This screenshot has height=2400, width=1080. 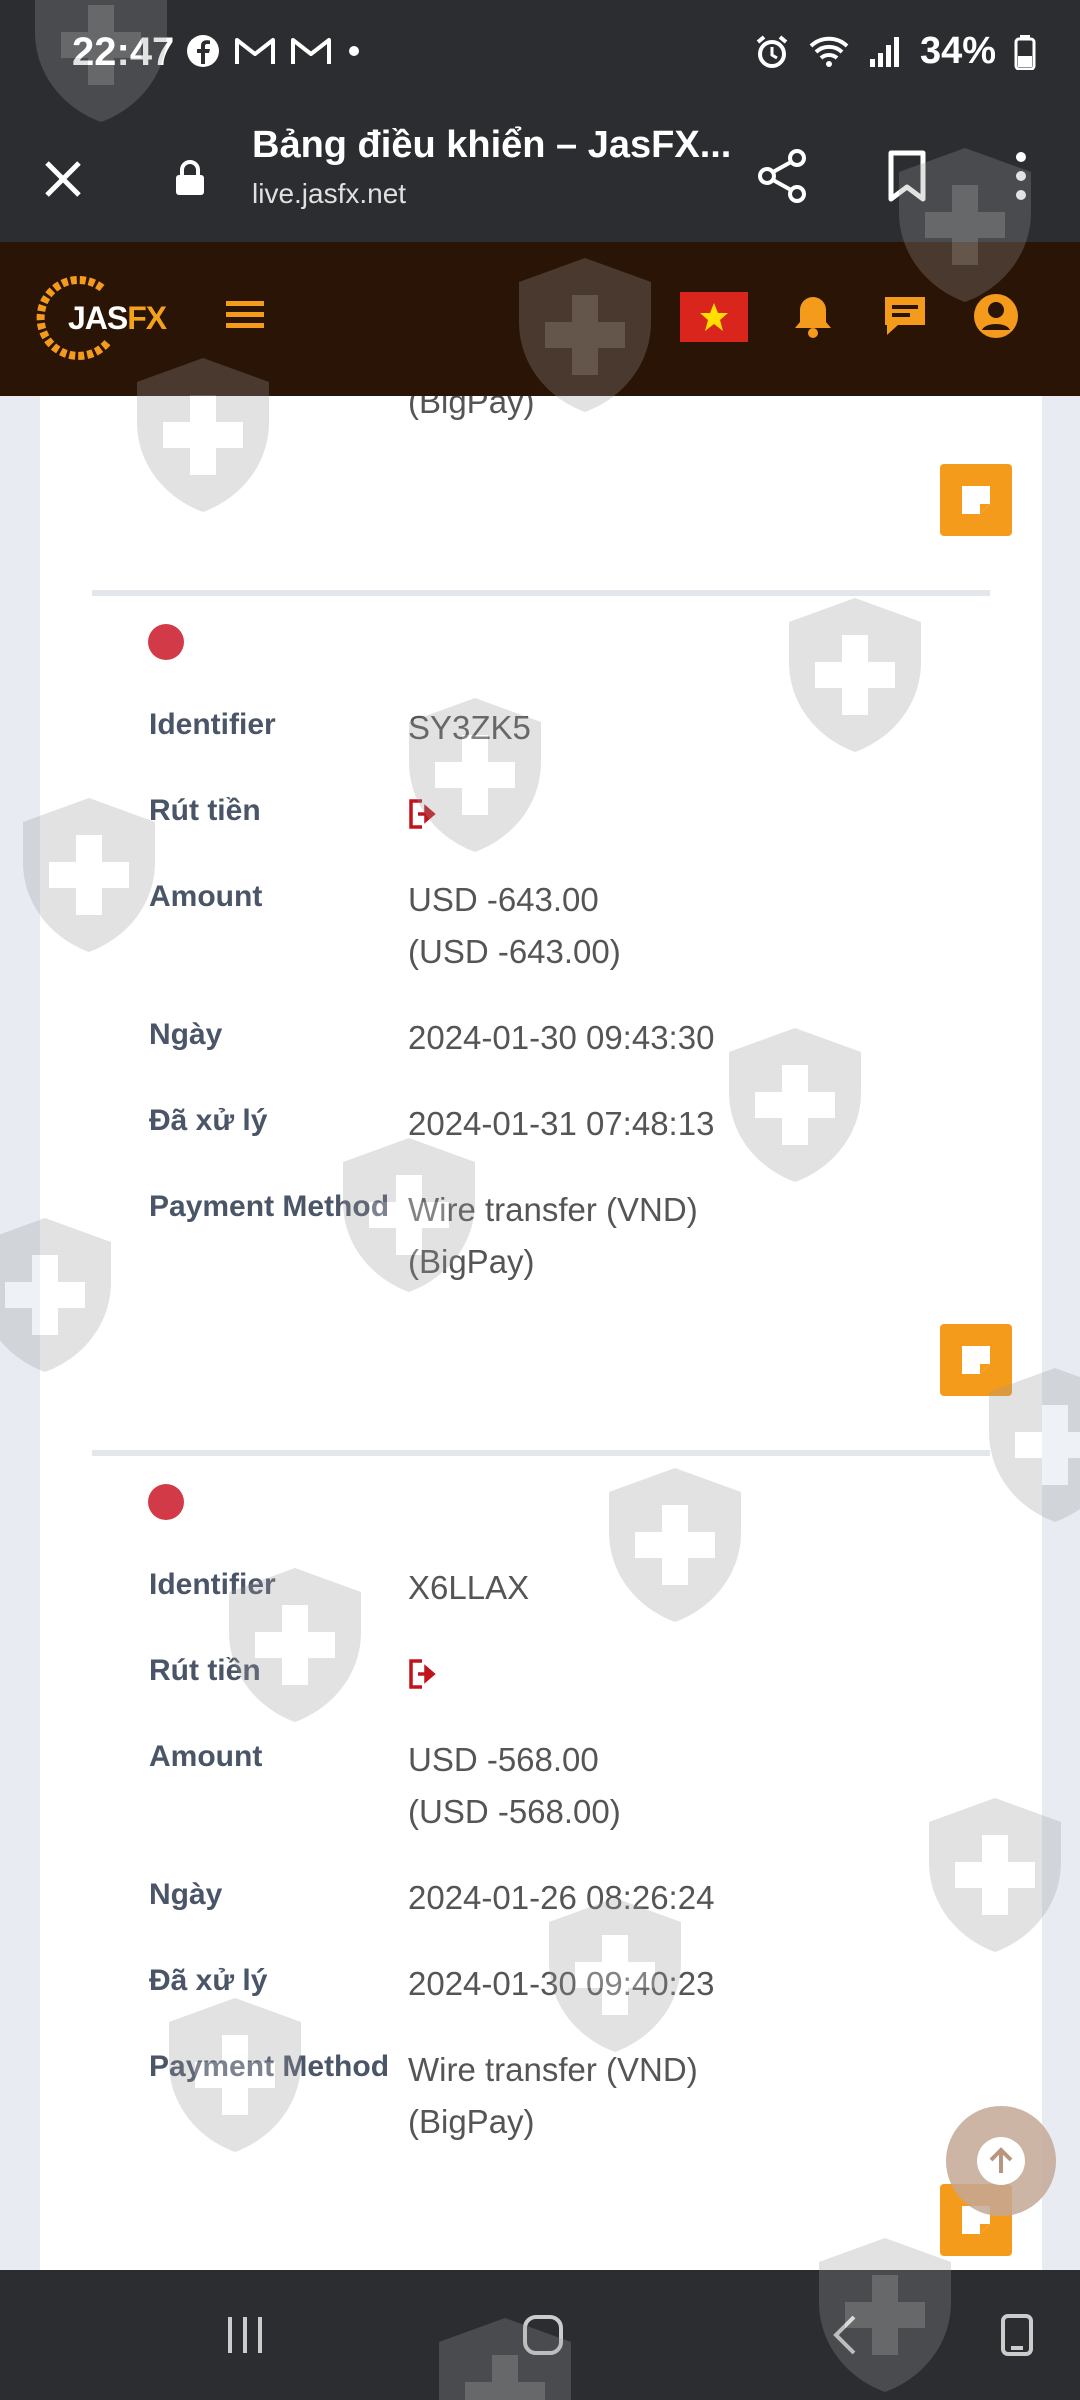 I want to click on amount-value: USD -643.00, so click(x=503, y=899).